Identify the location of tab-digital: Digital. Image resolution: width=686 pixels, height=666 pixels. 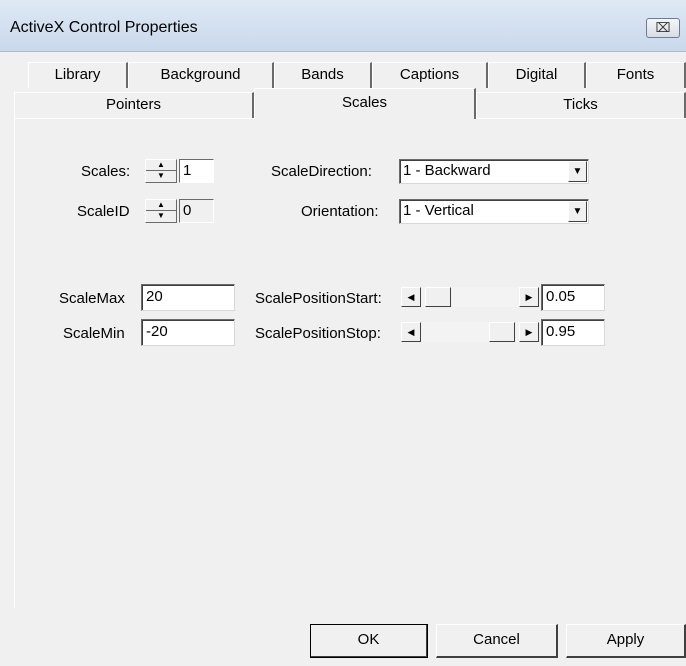
(537, 75).